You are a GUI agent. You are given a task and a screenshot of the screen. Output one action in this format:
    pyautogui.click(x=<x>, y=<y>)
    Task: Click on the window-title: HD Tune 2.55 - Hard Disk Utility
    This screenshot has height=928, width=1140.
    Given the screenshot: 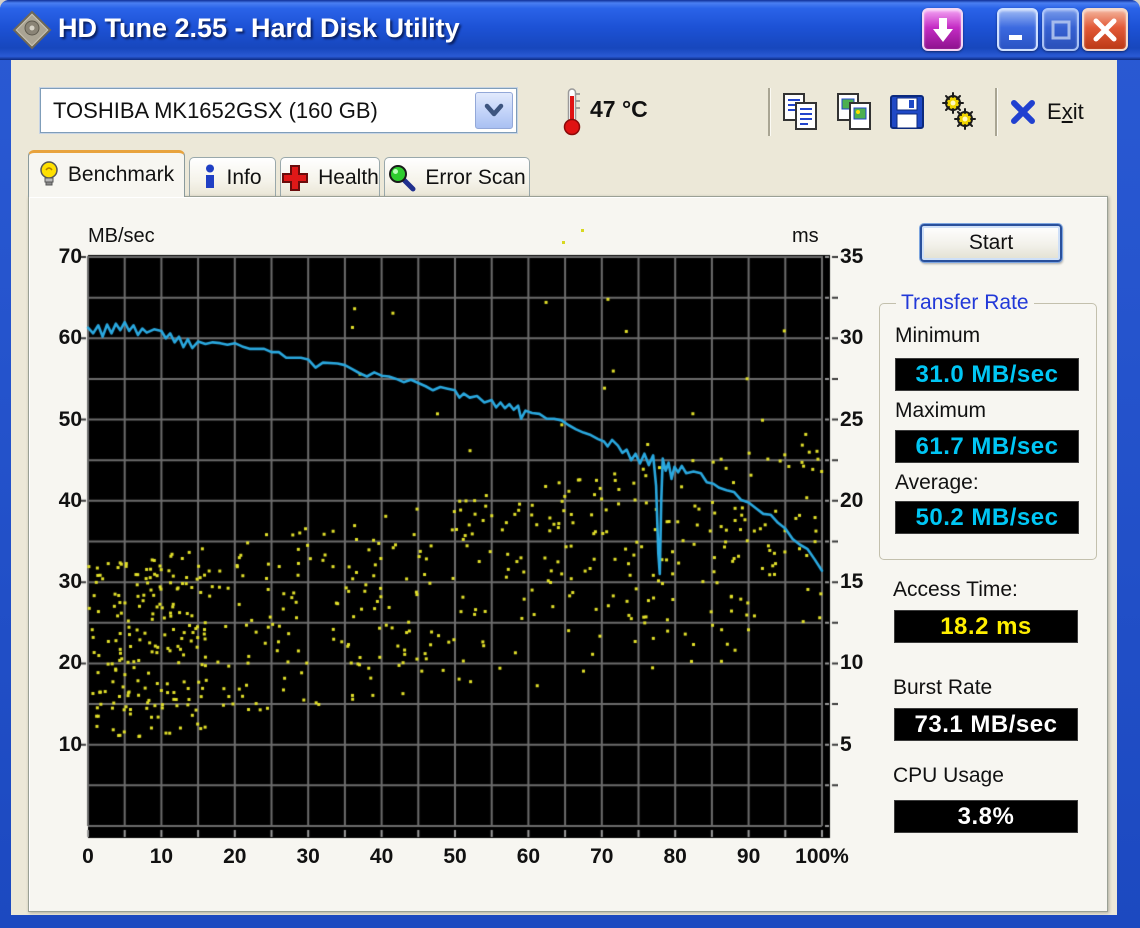 What is the action you would take?
    pyautogui.click(x=259, y=28)
    